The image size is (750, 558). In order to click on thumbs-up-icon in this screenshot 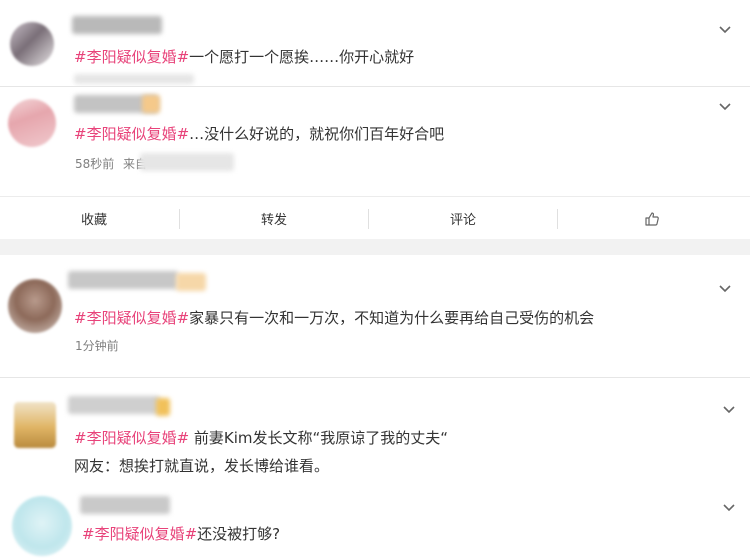, I will do `click(652, 218)`.